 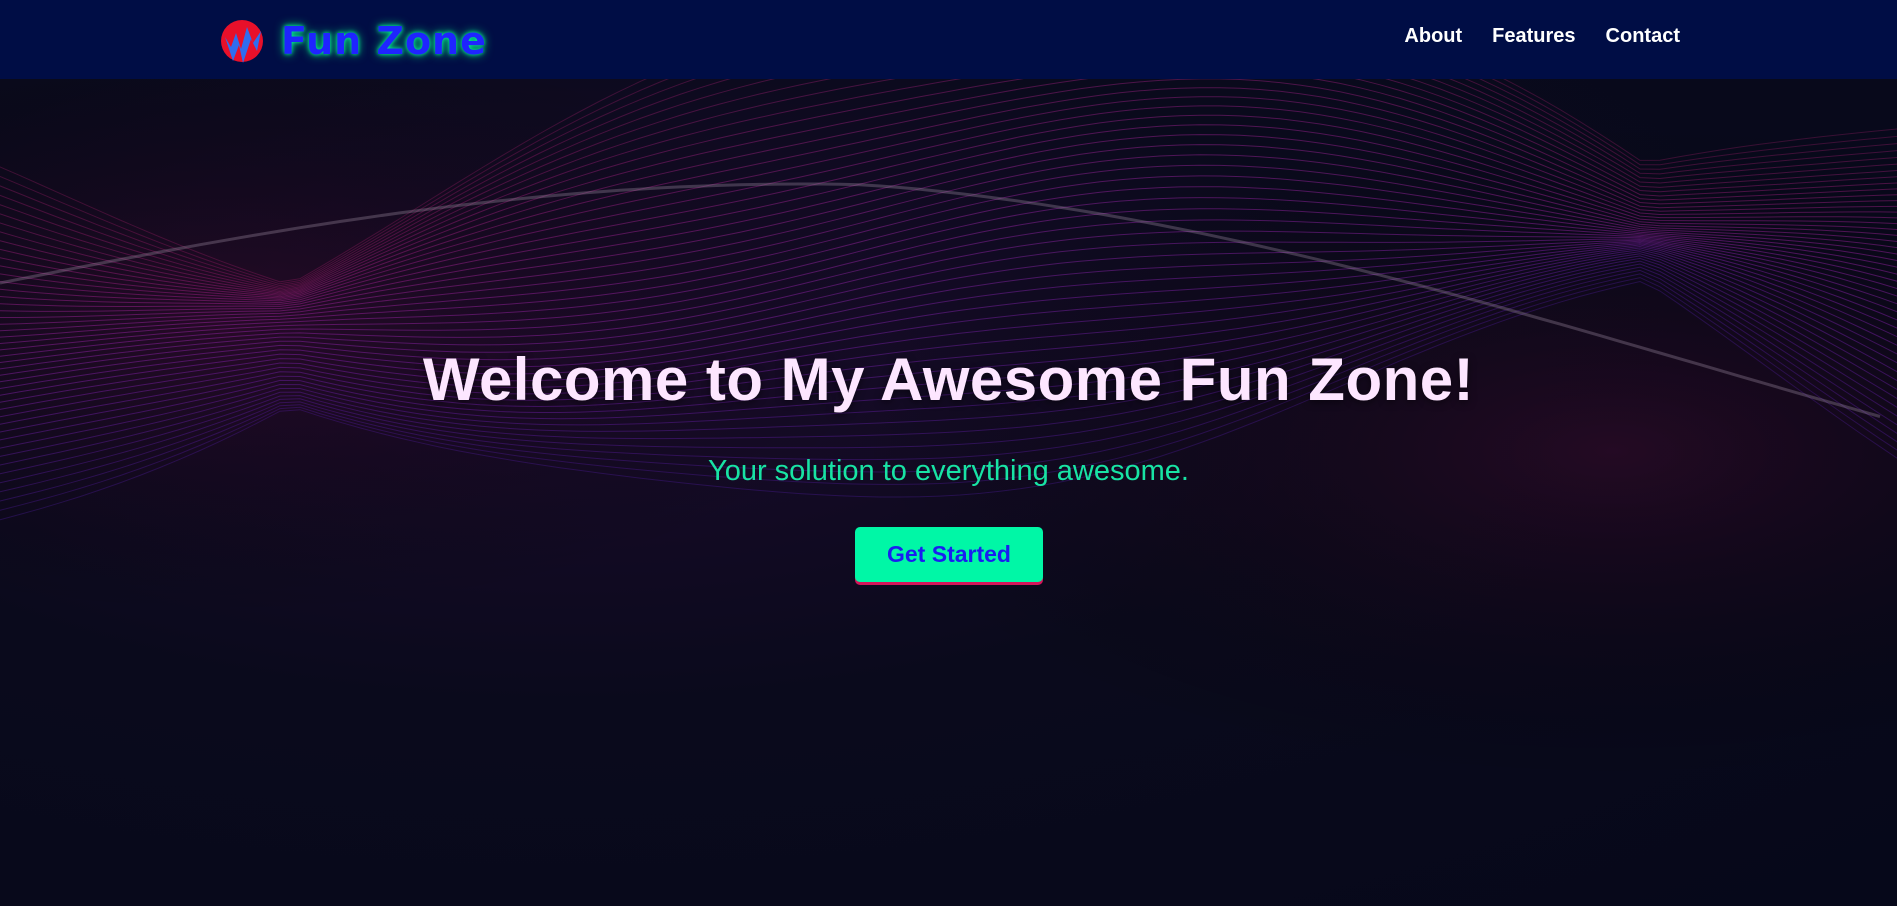 I want to click on logo: Fun Zone, so click(x=353, y=43).